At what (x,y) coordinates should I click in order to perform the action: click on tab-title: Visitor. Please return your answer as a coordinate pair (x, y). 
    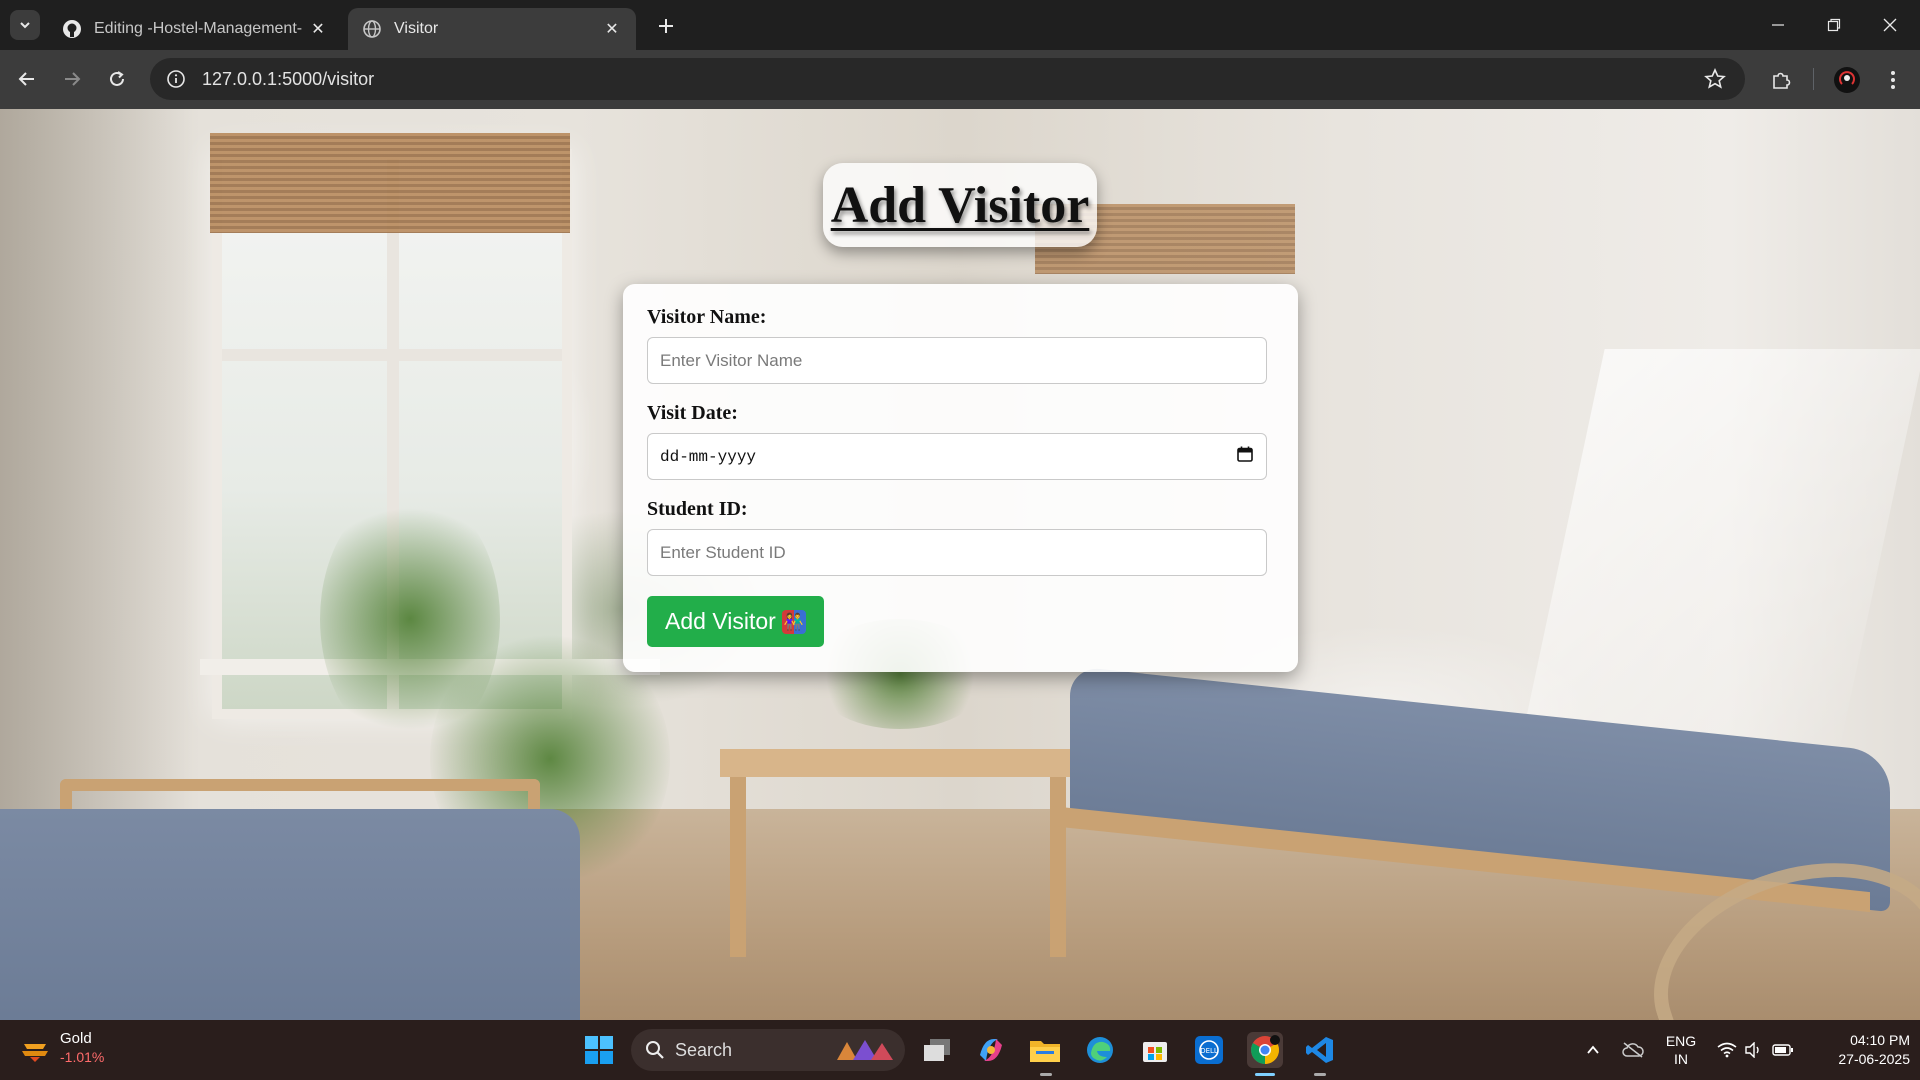
    Looking at the image, I should click on (416, 28).